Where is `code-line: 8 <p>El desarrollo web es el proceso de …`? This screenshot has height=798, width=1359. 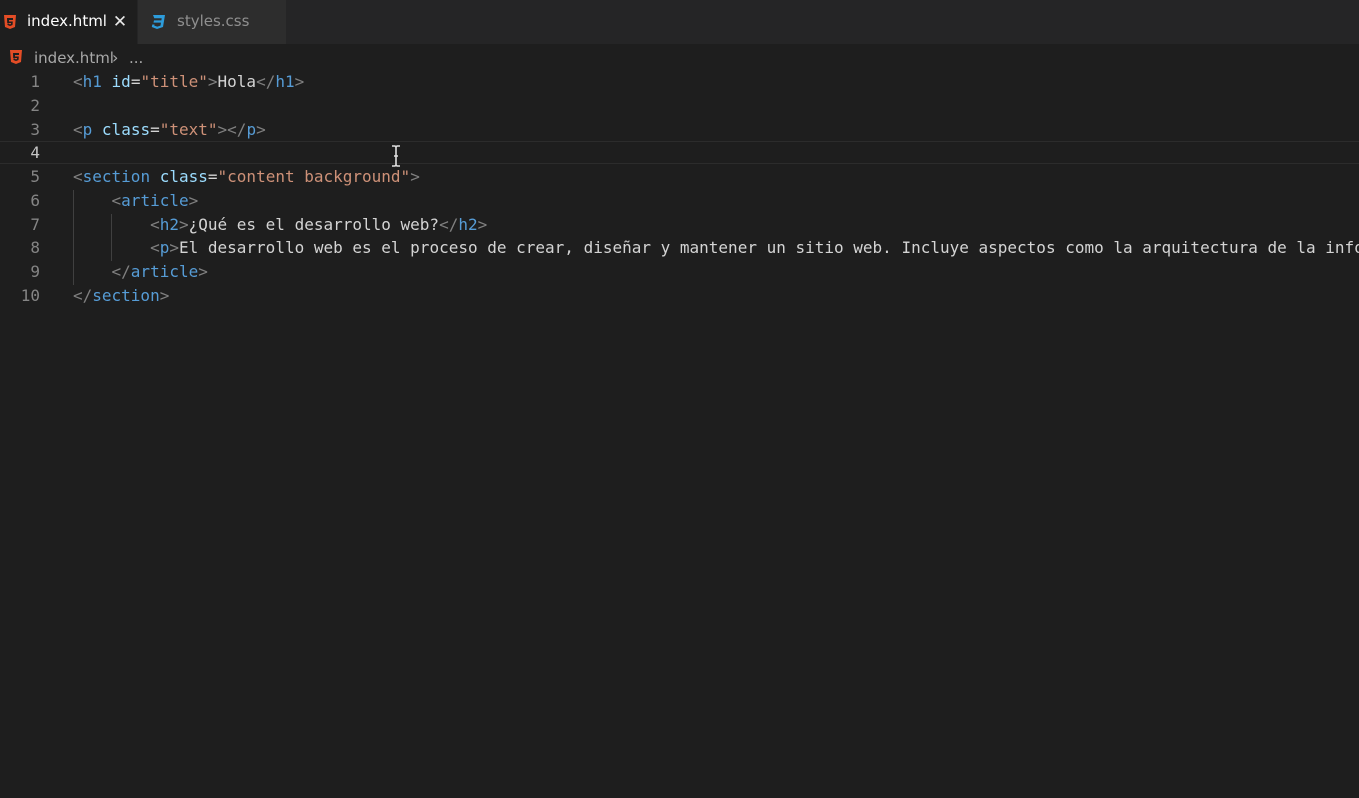 code-line: 8 <p>El desarrollo web es el proceso de … is located at coordinates (679, 247).